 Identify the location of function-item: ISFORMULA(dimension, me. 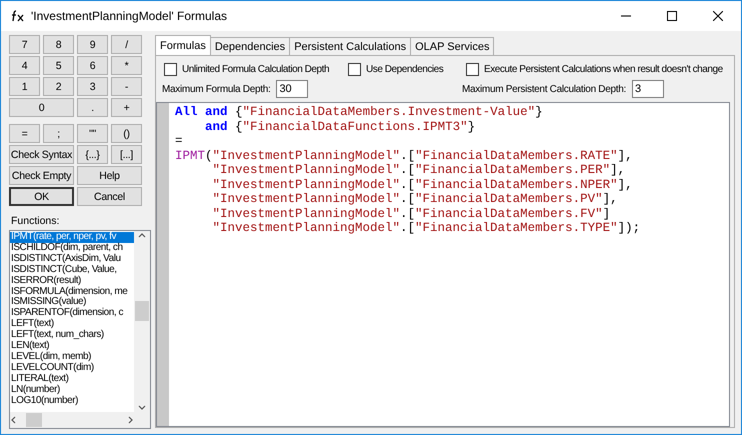
(72, 292).